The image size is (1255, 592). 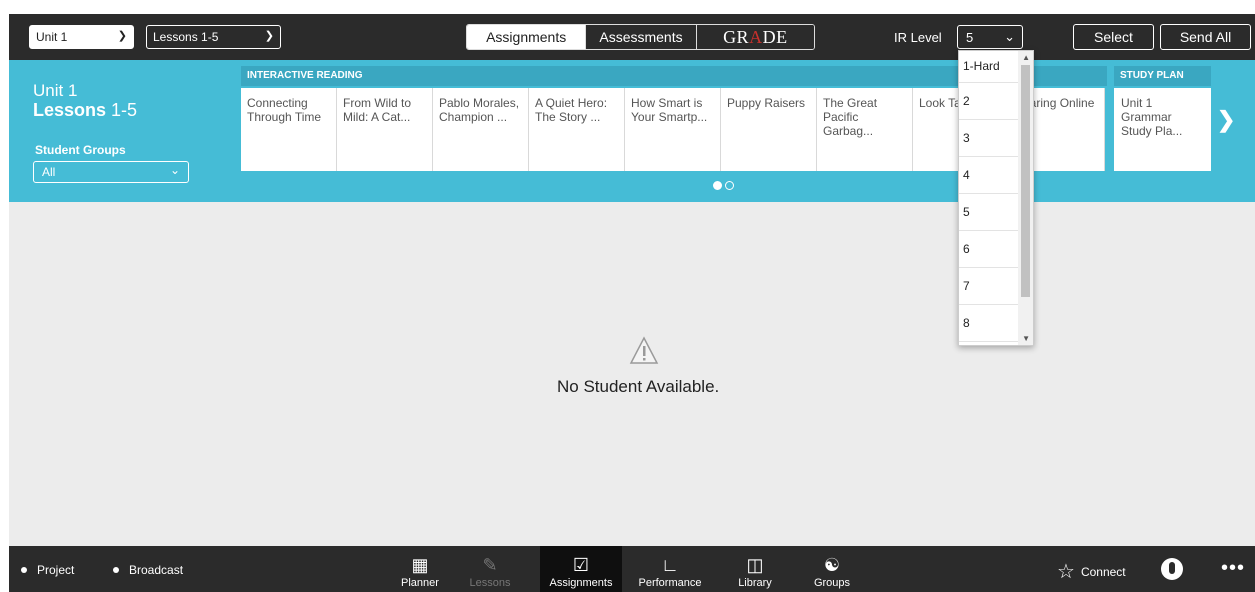 I want to click on chevron-right-icon: ❯, so click(x=1226, y=120).